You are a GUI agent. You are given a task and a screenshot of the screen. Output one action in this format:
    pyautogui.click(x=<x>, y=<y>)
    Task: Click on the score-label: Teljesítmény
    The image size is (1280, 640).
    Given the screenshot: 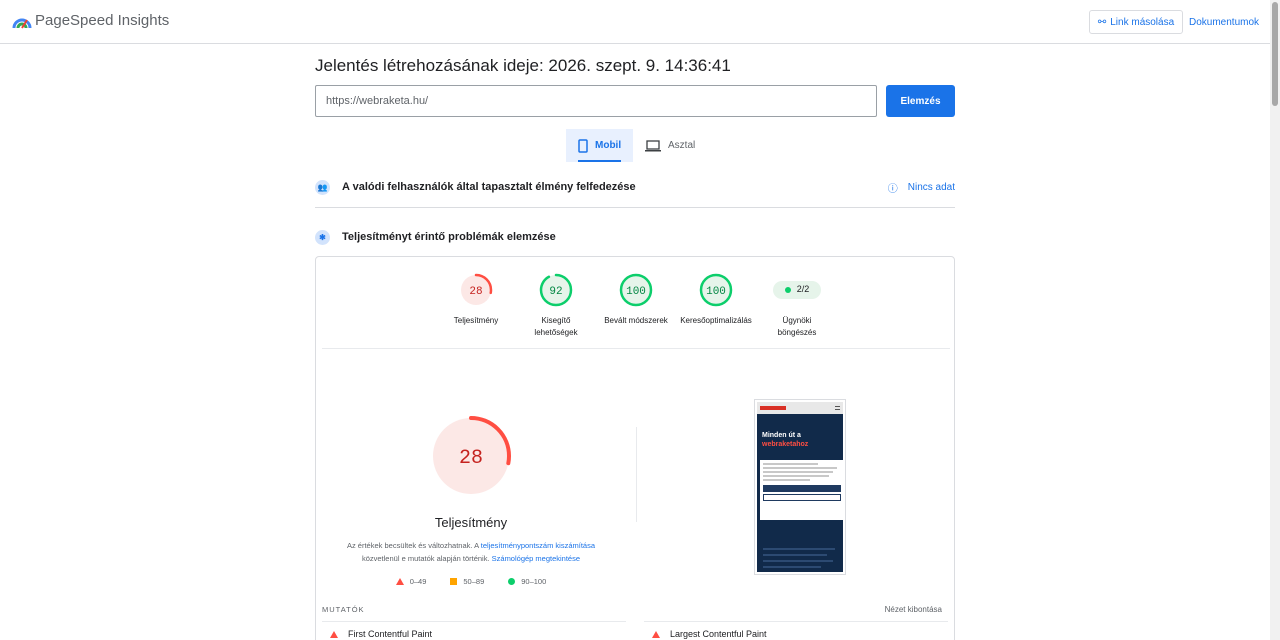 What is the action you would take?
    pyautogui.click(x=476, y=320)
    